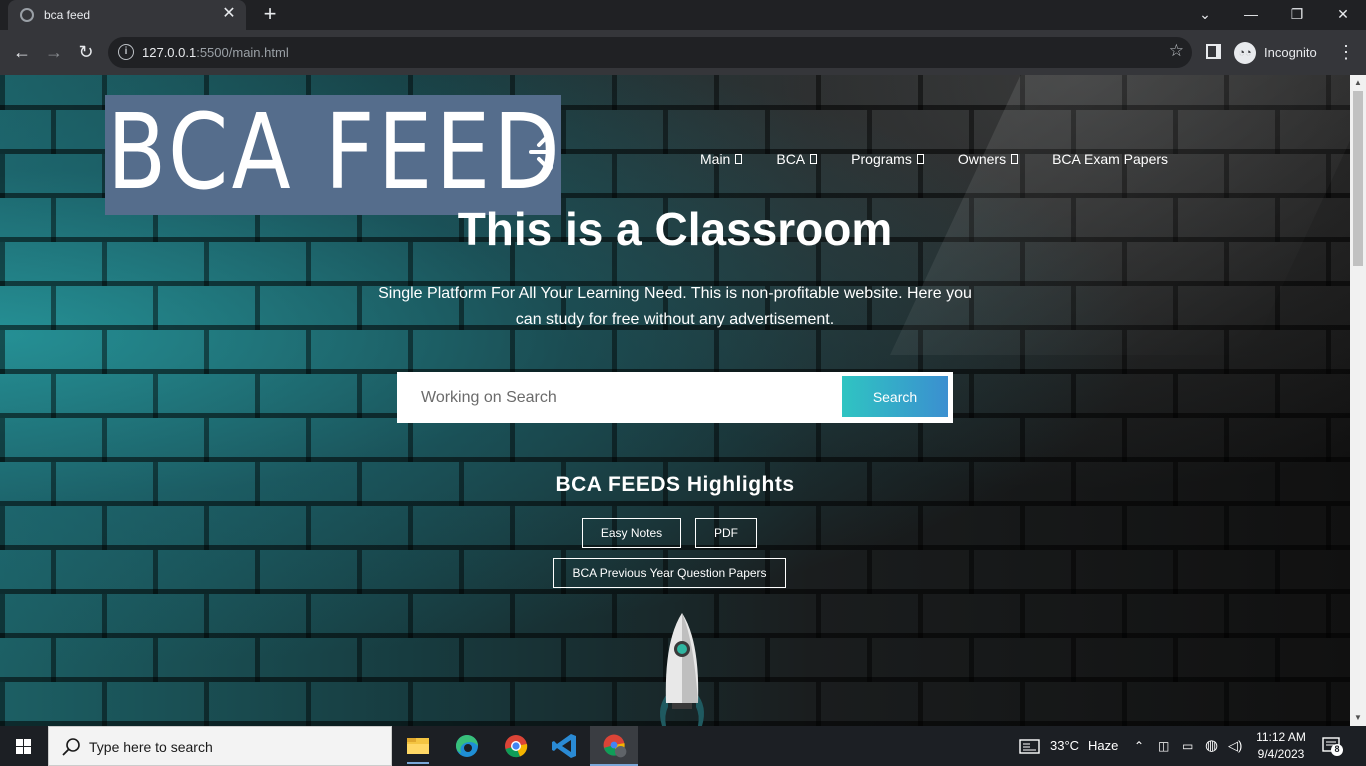  What do you see at coordinates (220, 746) in the screenshot?
I see `taskbar-search-box: Type here to search` at bounding box center [220, 746].